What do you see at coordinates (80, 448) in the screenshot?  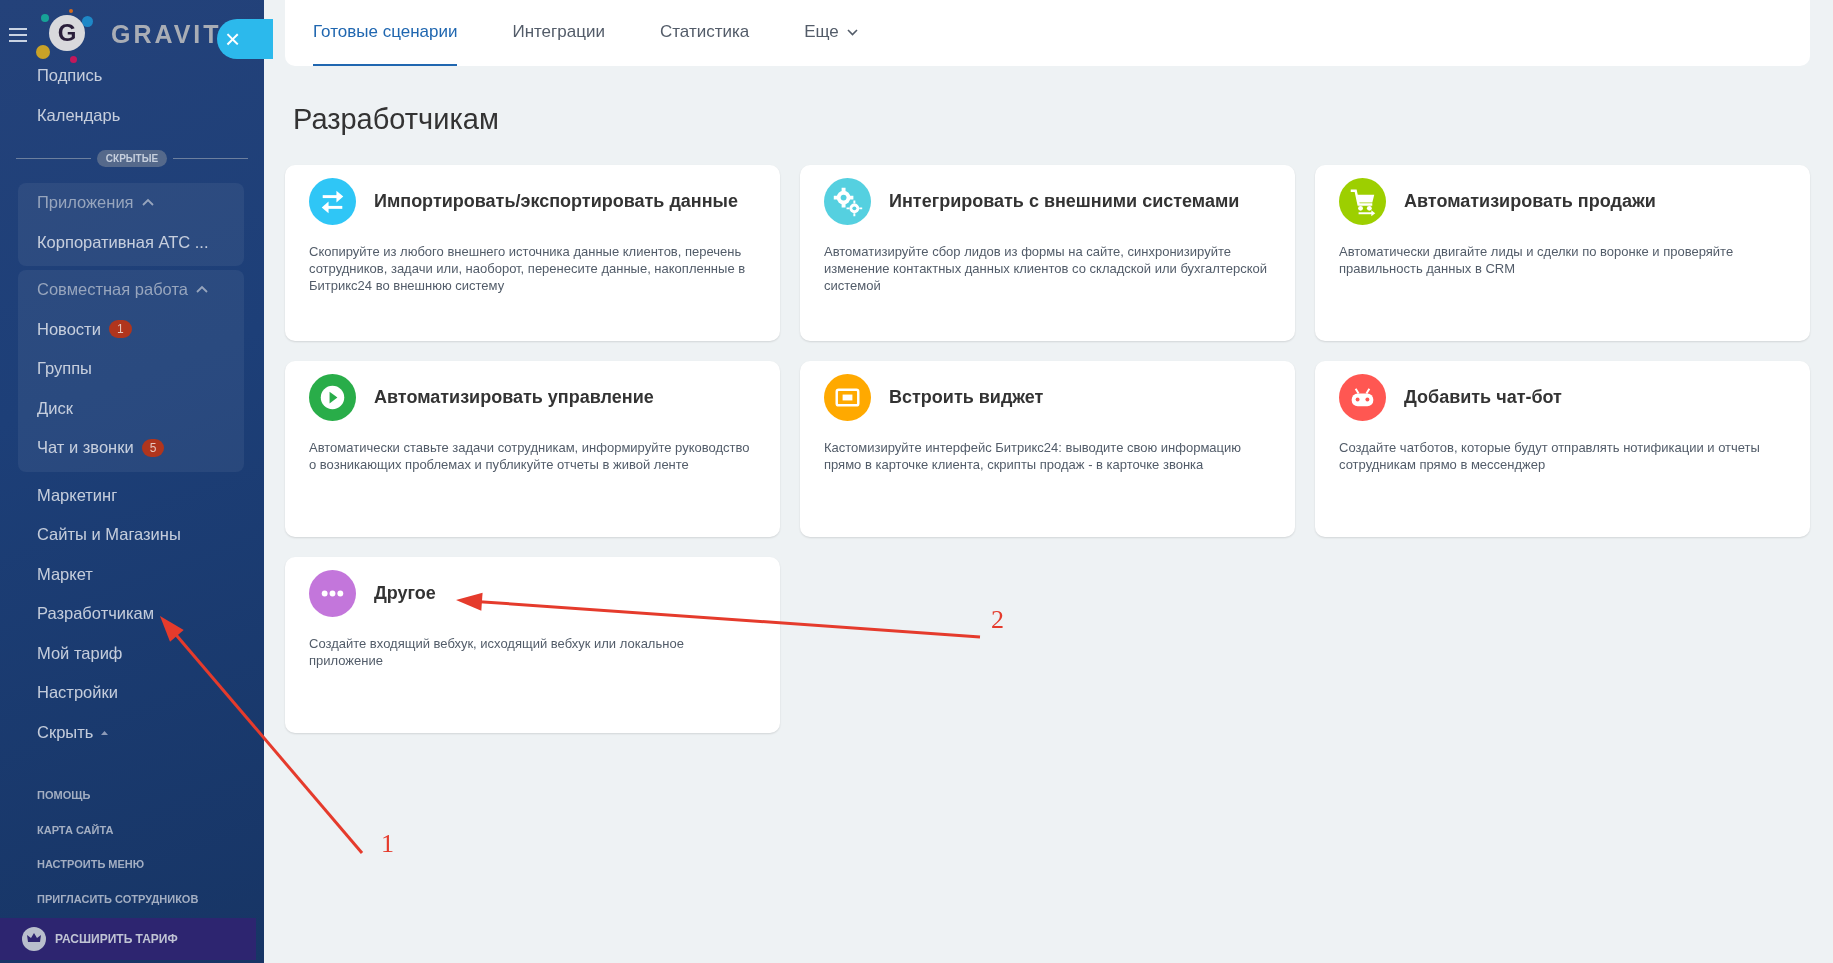 I see `sidebar-item: Чат и звонки` at bounding box center [80, 448].